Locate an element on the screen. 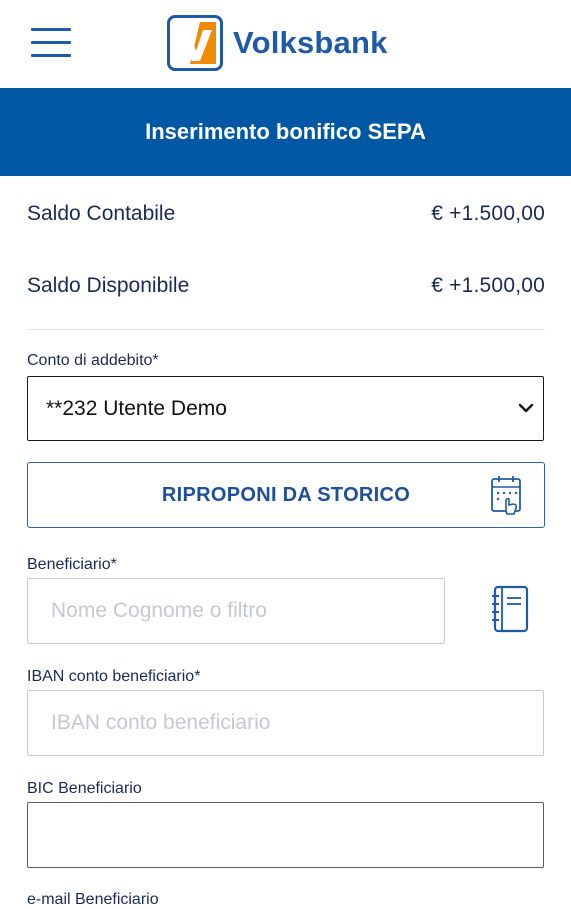  saldo-contabile-row: Saldo Contabile € +1.500,00 is located at coordinates (286, 214).